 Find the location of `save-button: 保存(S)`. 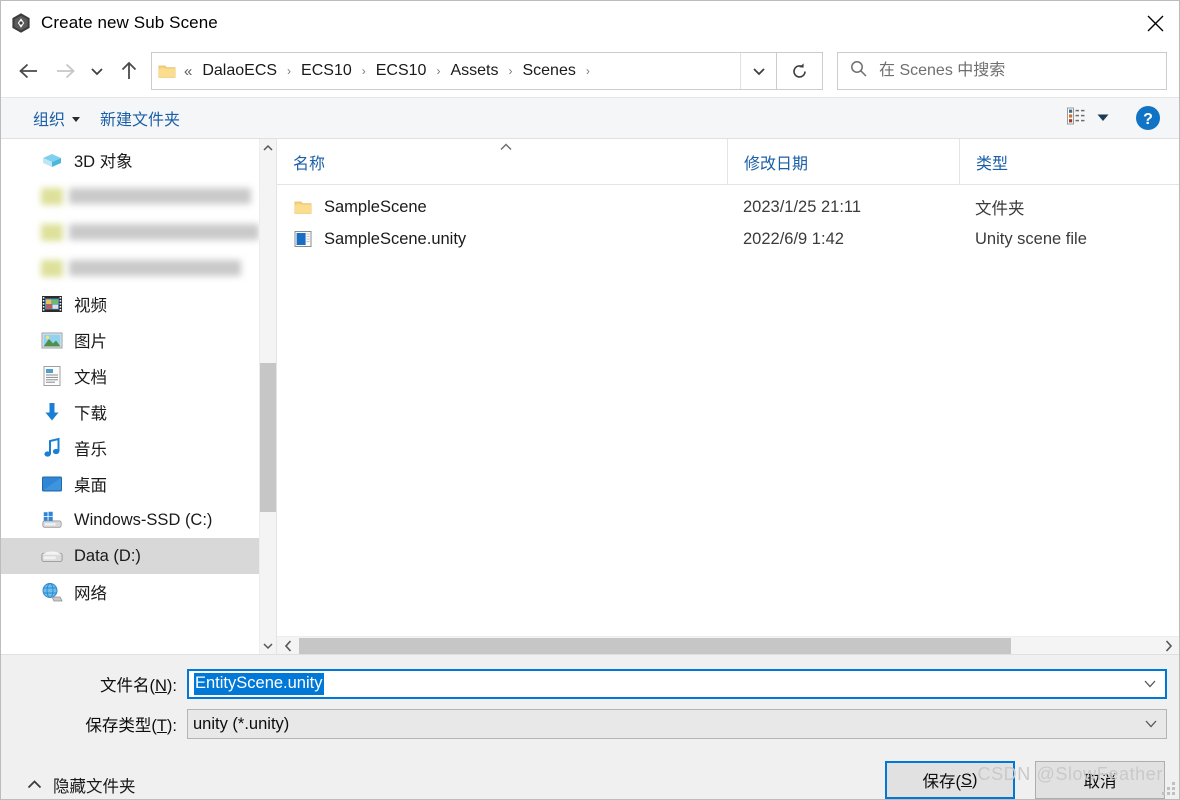

save-button: 保存(S) is located at coordinates (950, 780).